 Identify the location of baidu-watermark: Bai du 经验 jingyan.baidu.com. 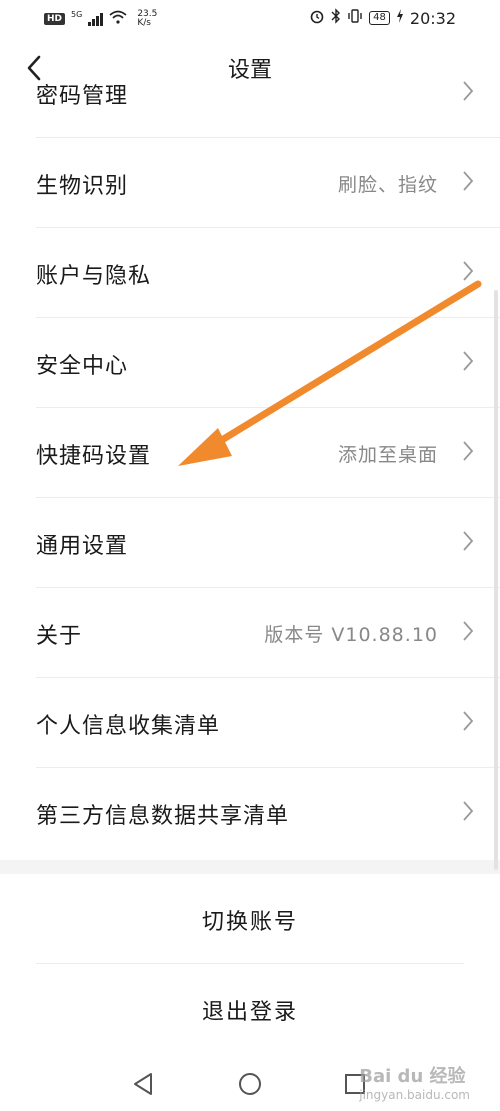
(414, 1082).